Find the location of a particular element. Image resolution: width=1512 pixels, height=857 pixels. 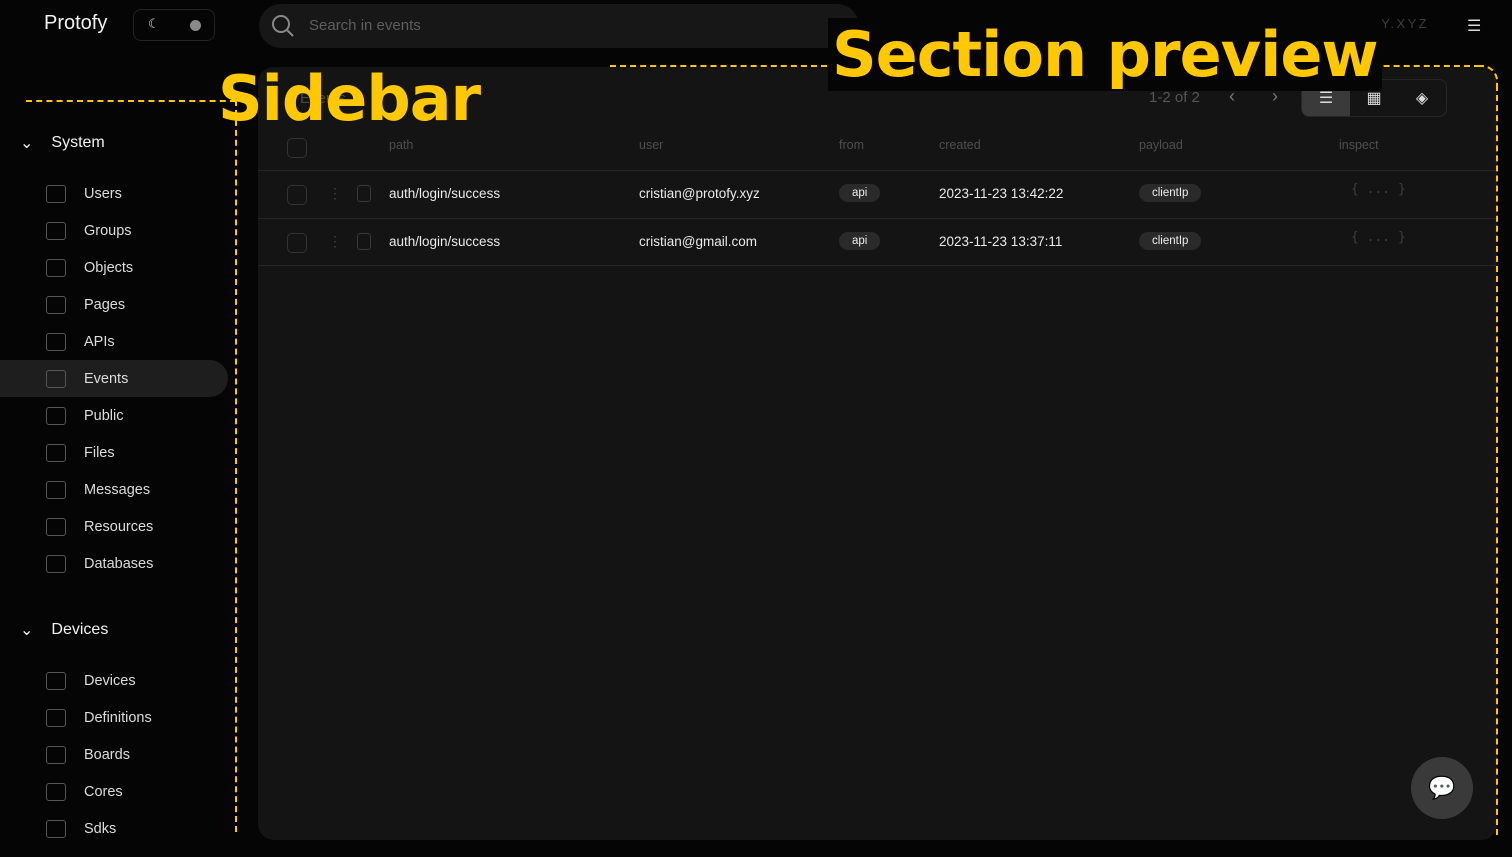

tag-icon is located at coordinates (56, 230).